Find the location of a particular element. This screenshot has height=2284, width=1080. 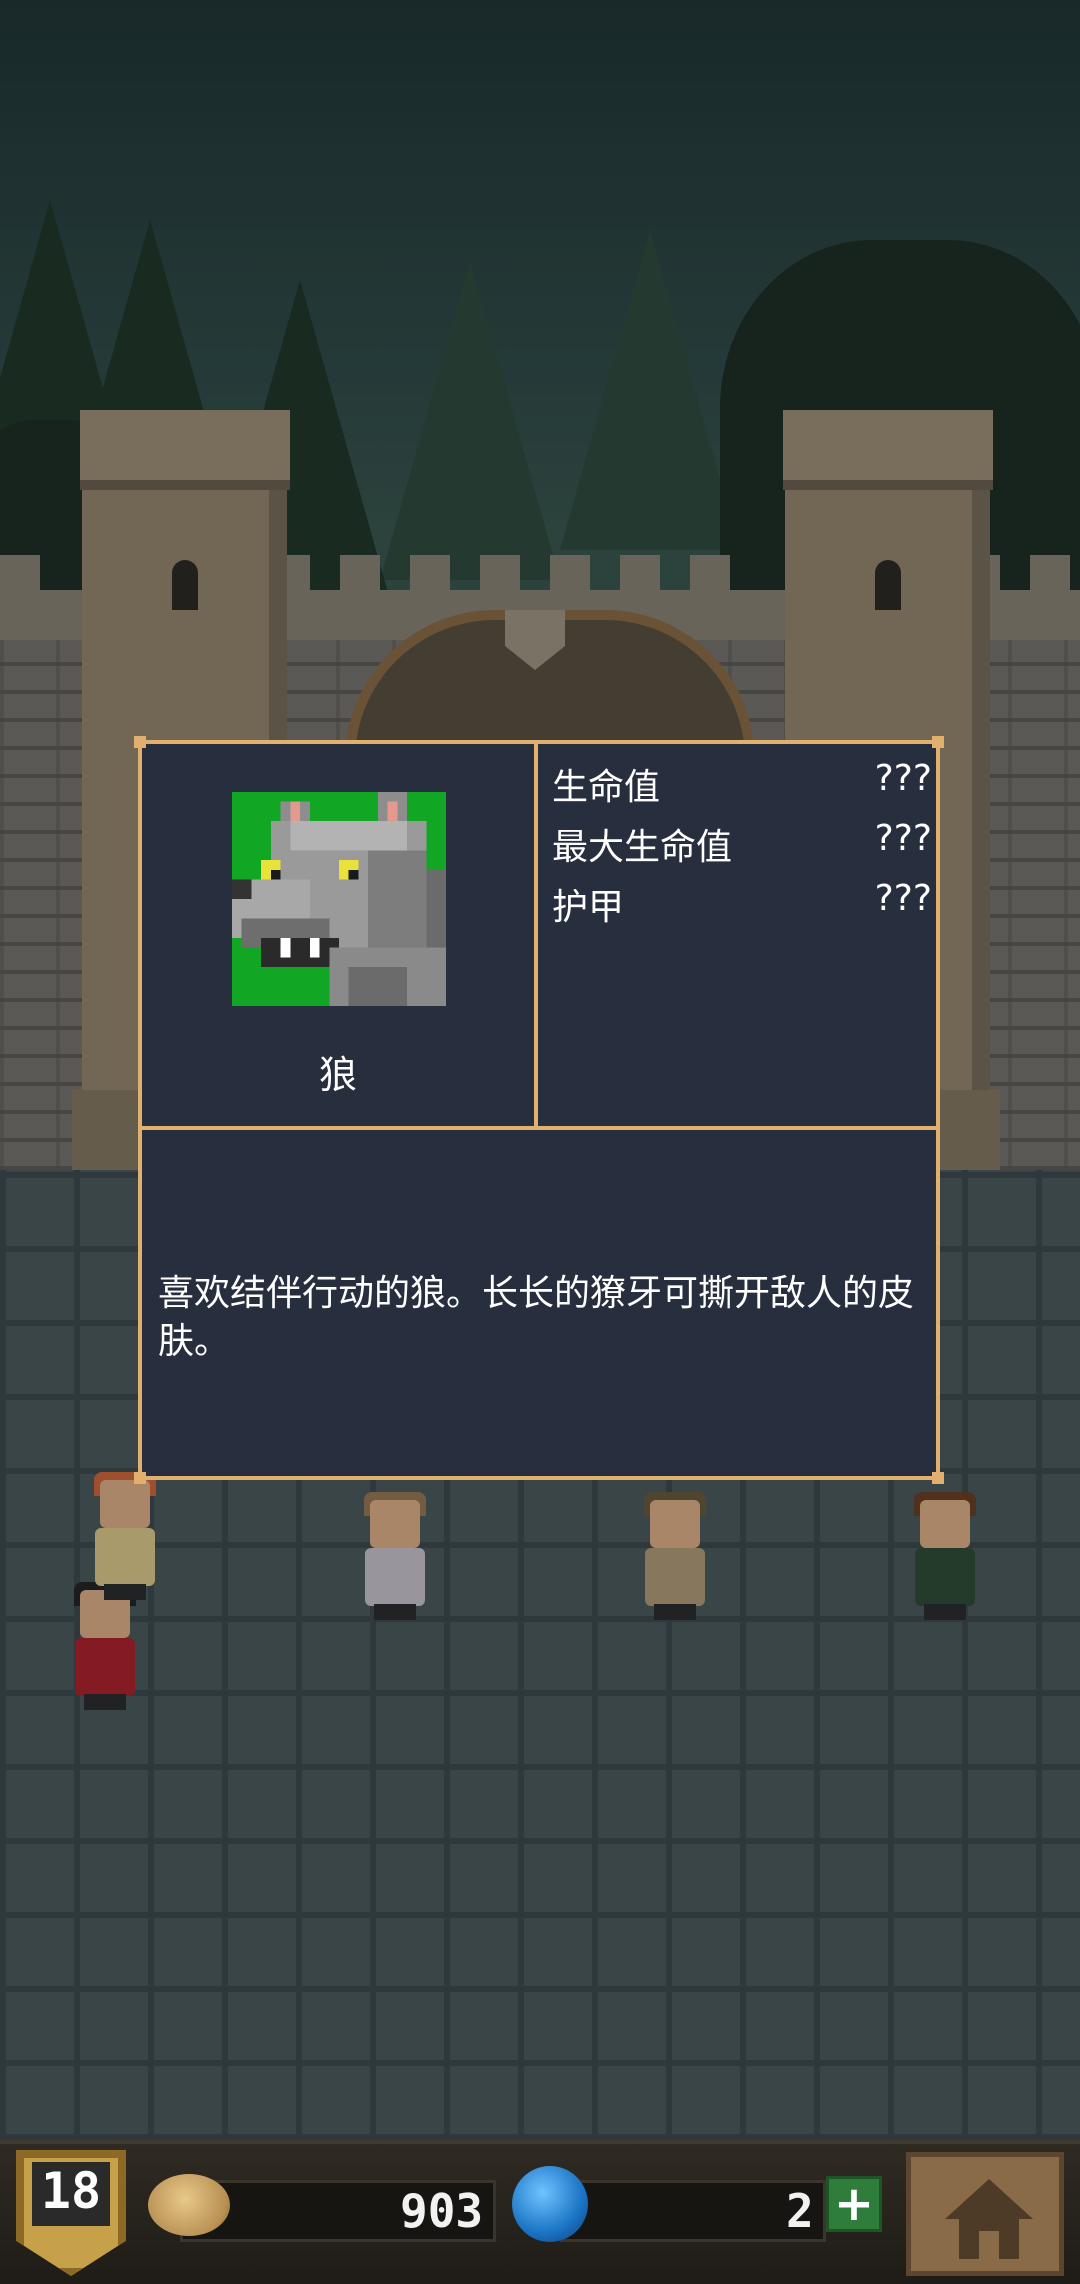

stat-row-armor: 护甲 ??? is located at coordinates (742, 904).